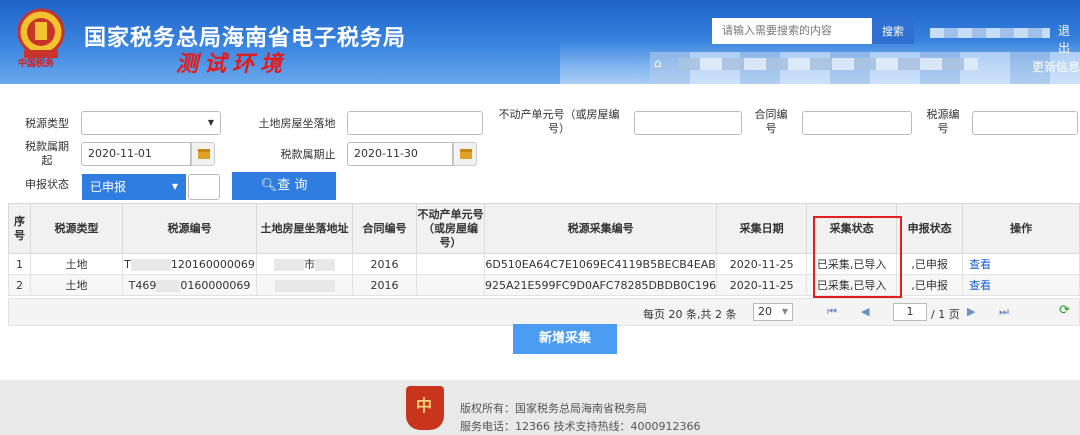  What do you see at coordinates (189, 228) in the screenshot?
I see `col-source-no: 税源编号` at bounding box center [189, 228].